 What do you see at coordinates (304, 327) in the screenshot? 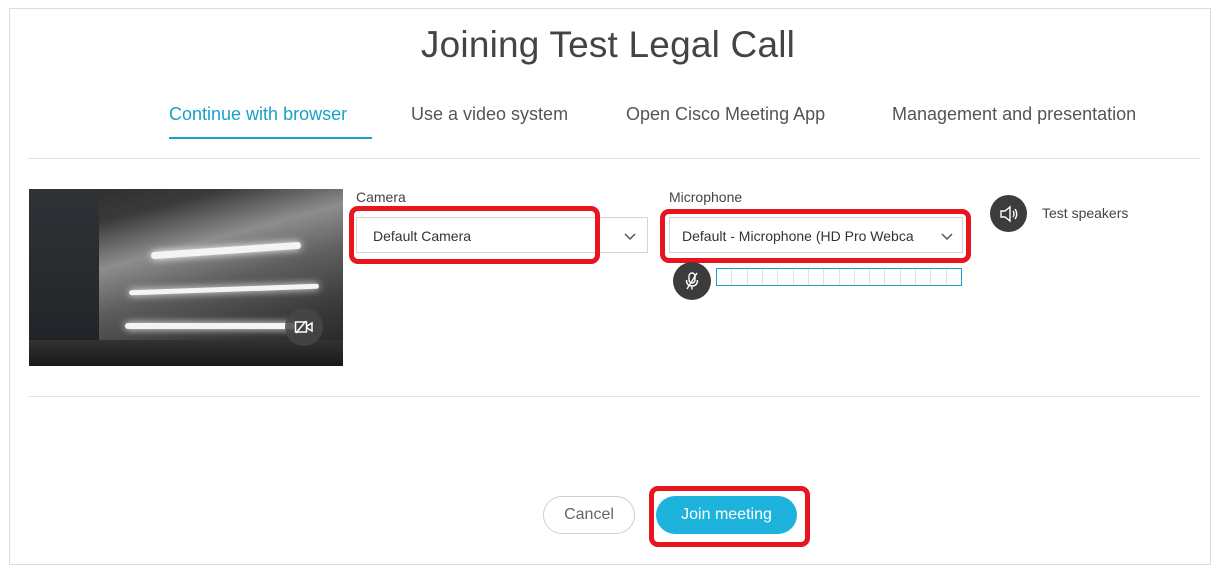
I see `camera-off-icon` at bounding box center [304, 327].